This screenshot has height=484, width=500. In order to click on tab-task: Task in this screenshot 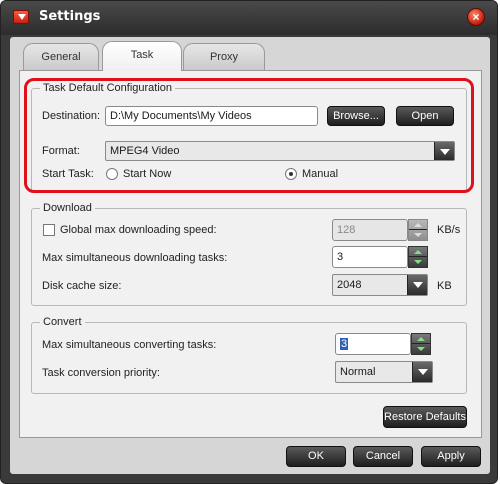, I will do `click(142, 56)`.